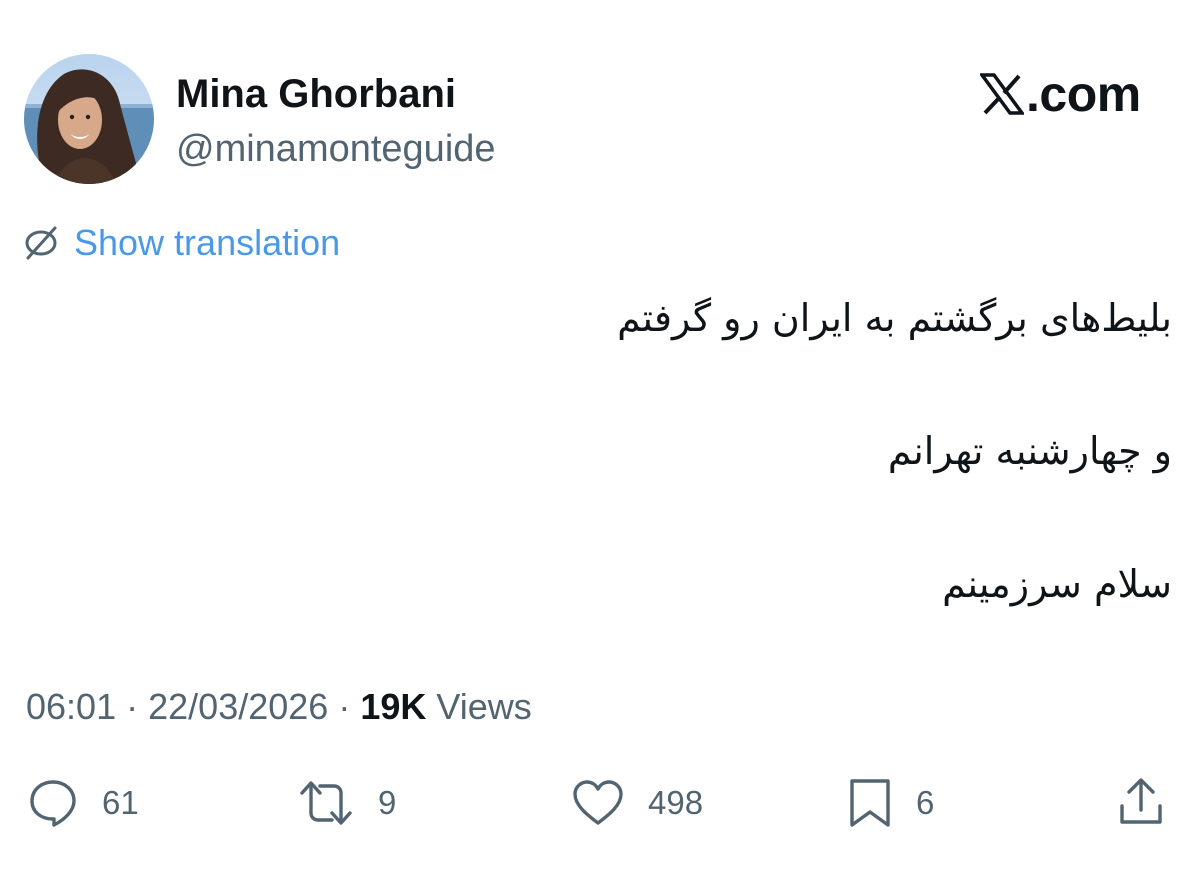  What do you see at coordinates (676, 802) in the screenshot?
I see `like-count: 498` at bounding box center [676, 802].